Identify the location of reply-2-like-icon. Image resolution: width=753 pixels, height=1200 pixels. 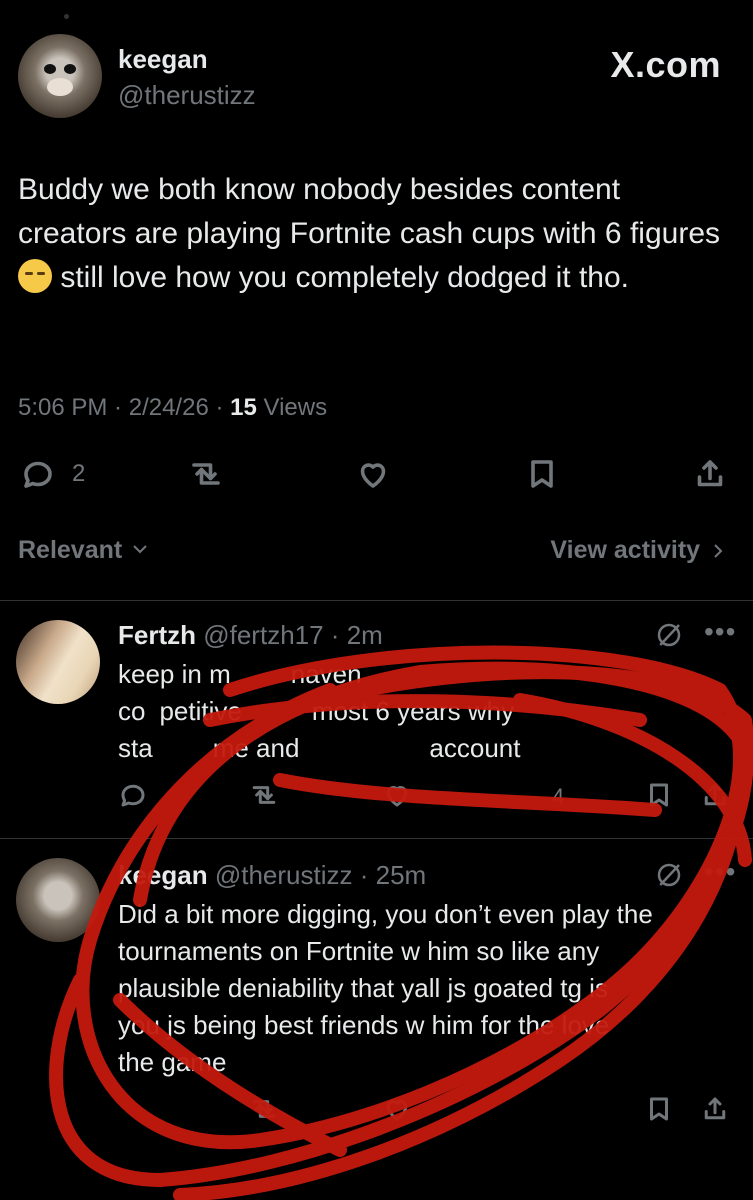
(397, 1109).